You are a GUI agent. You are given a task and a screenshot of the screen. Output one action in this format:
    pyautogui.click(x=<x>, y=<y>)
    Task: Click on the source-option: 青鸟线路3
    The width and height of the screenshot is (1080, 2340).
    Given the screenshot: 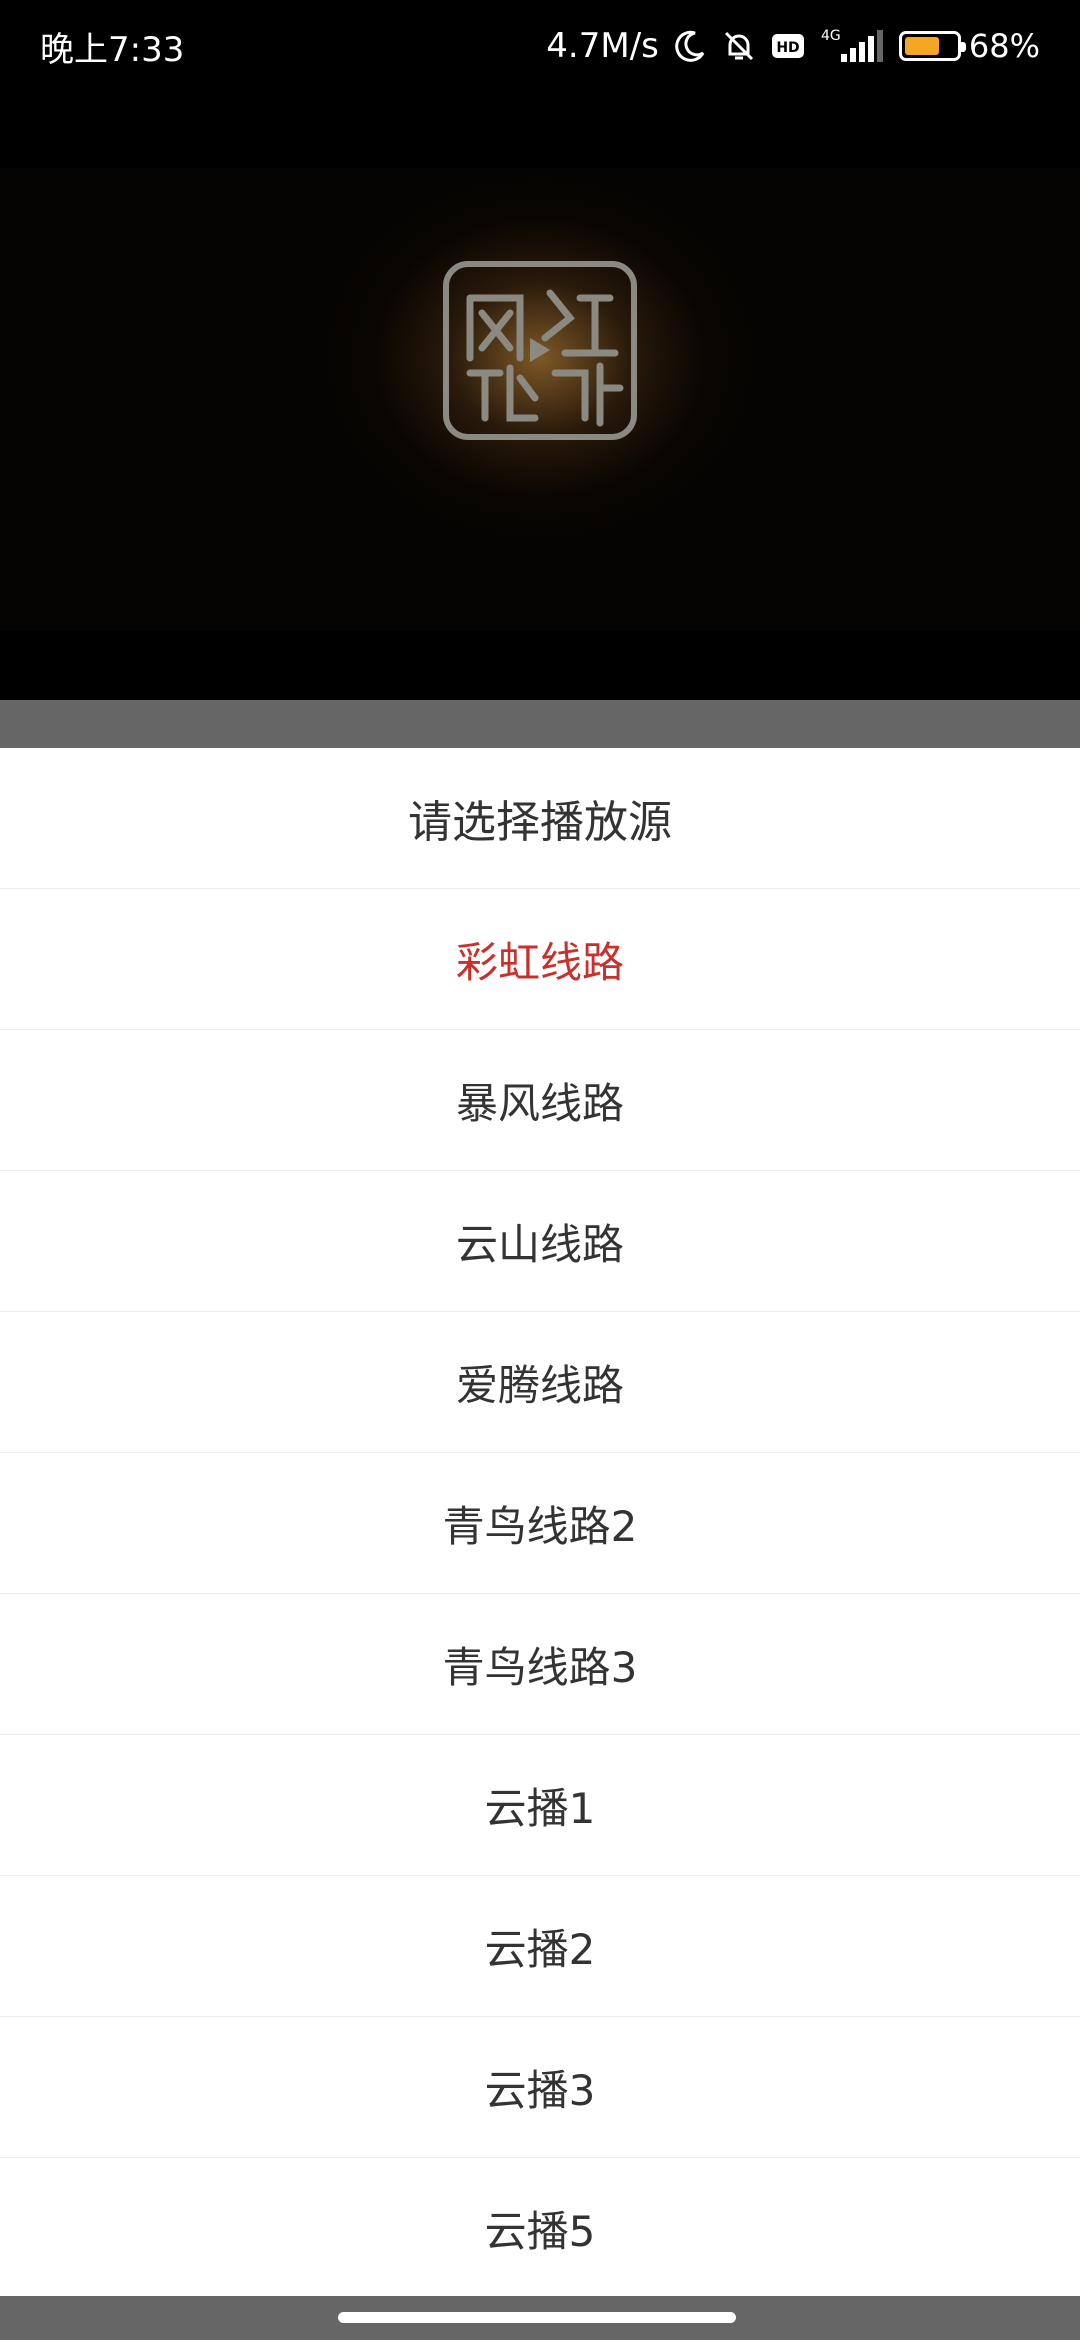 What is the action you would take?
    pyautogui.click(x=540, y=1664)
    